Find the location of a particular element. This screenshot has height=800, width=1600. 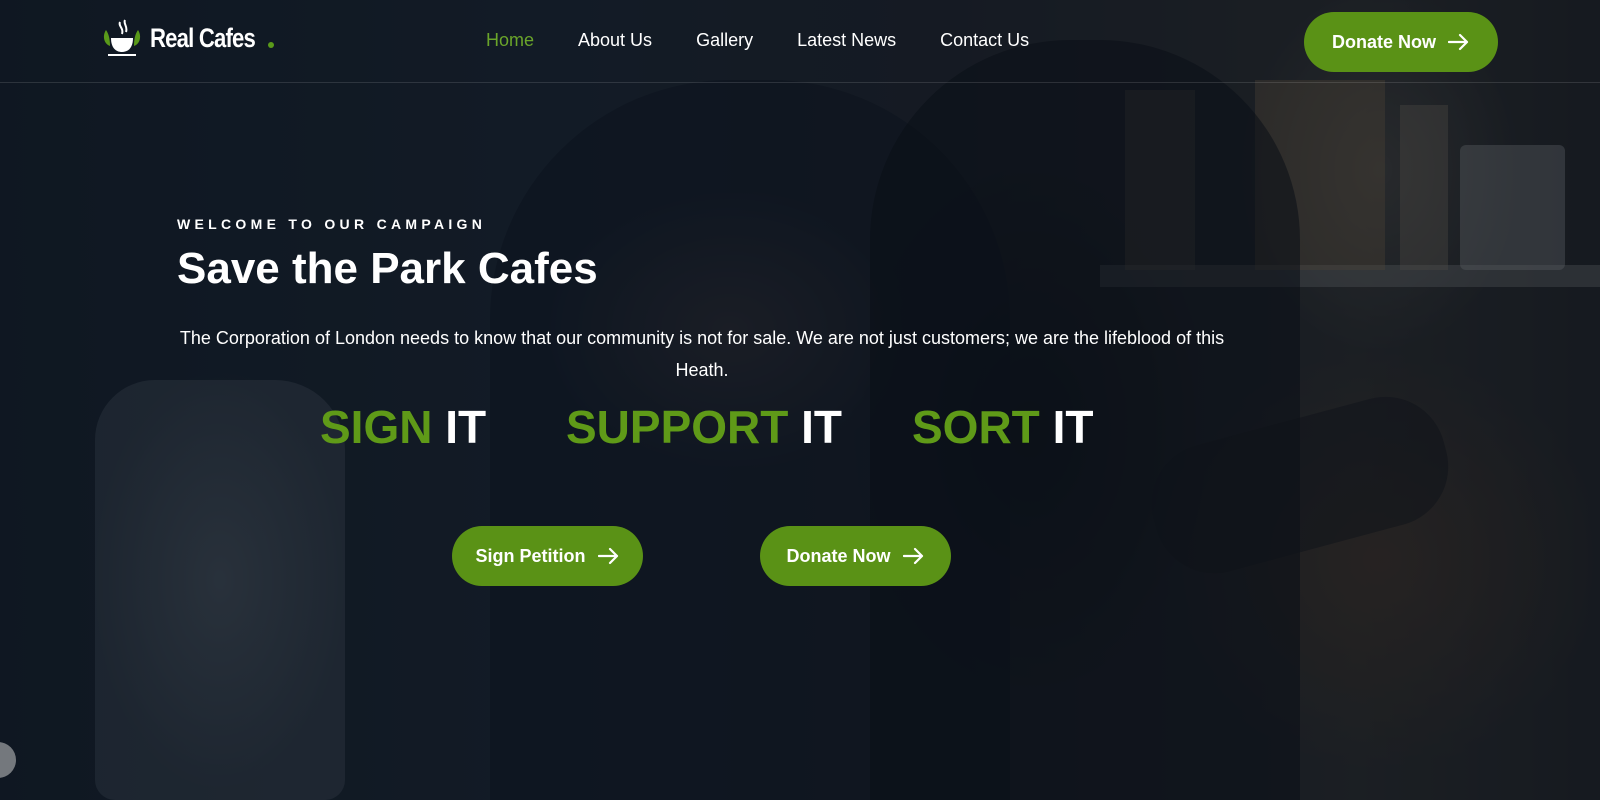

sign-petition-button: Sign Petition is located at coordinates (547, 556).